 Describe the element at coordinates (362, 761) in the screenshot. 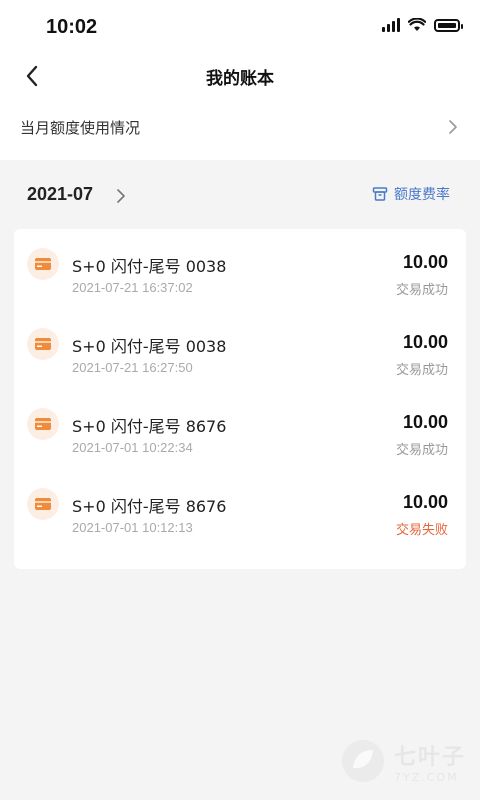

I see `leaf-logo-icon` at that location.